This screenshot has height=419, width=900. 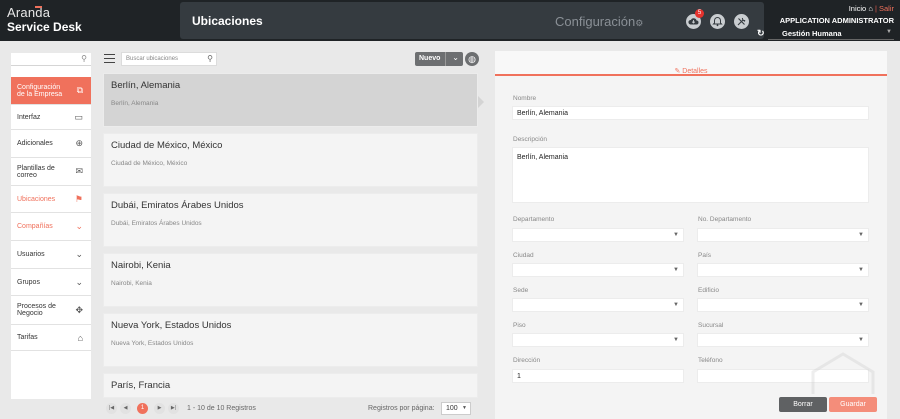 I want to click on sidebar-item-configuracion: Configuración de la Empresa ⧉, so click(x=51, y=91).